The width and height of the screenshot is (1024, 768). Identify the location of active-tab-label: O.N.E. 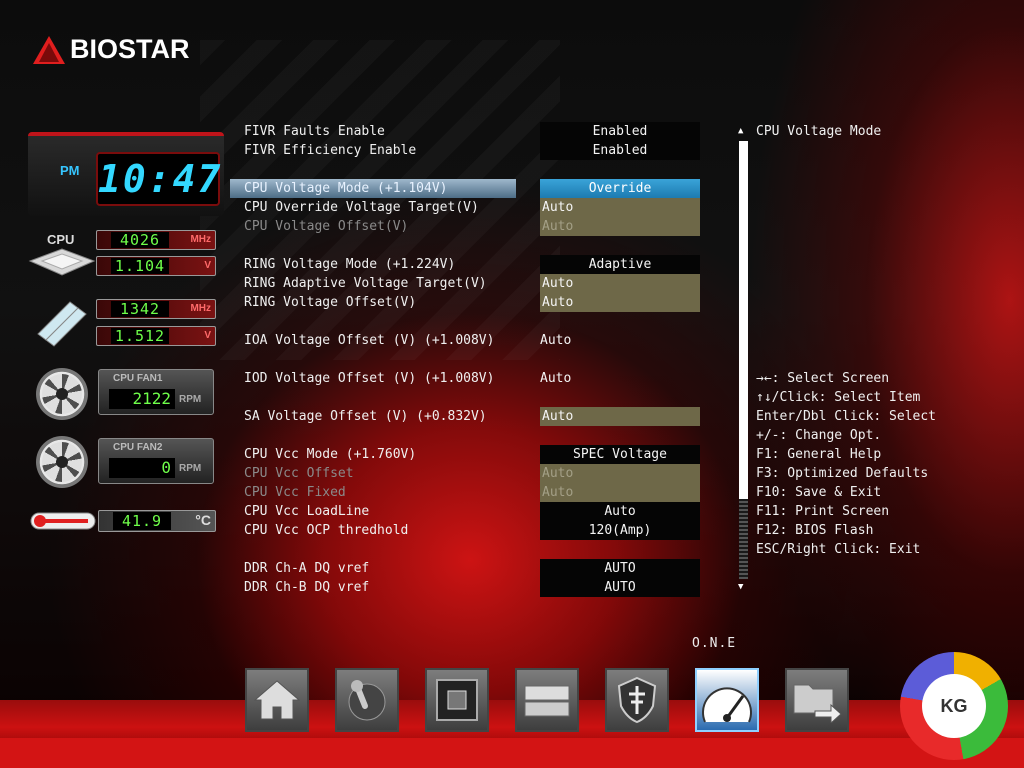
(714, 643).